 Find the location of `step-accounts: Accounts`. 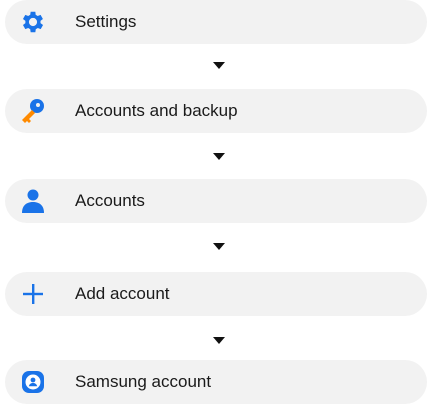

step-accounts: Accounts is located at coordinates (216, 201).